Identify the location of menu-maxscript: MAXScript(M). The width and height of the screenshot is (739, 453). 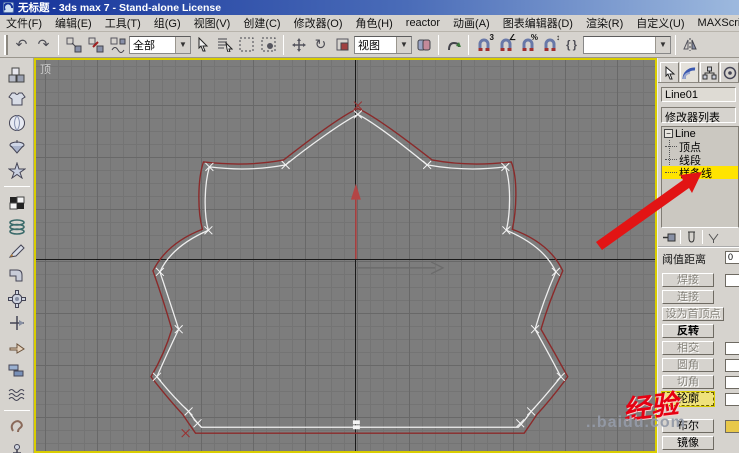
(718, 23).